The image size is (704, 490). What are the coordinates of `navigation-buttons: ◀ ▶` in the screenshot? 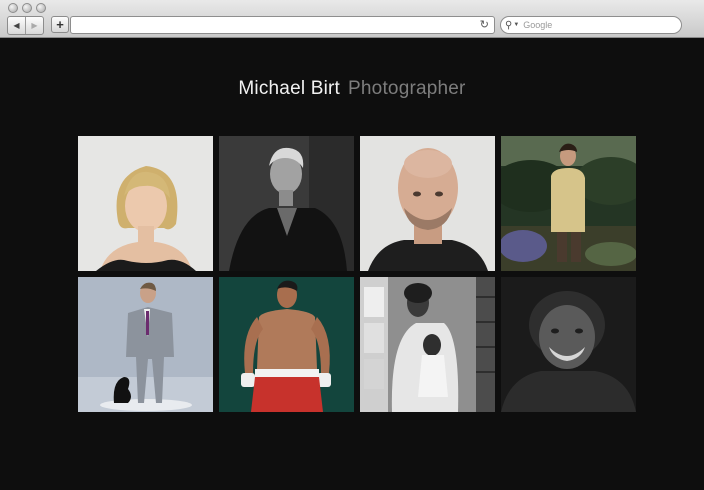 It's located at (25, 25).